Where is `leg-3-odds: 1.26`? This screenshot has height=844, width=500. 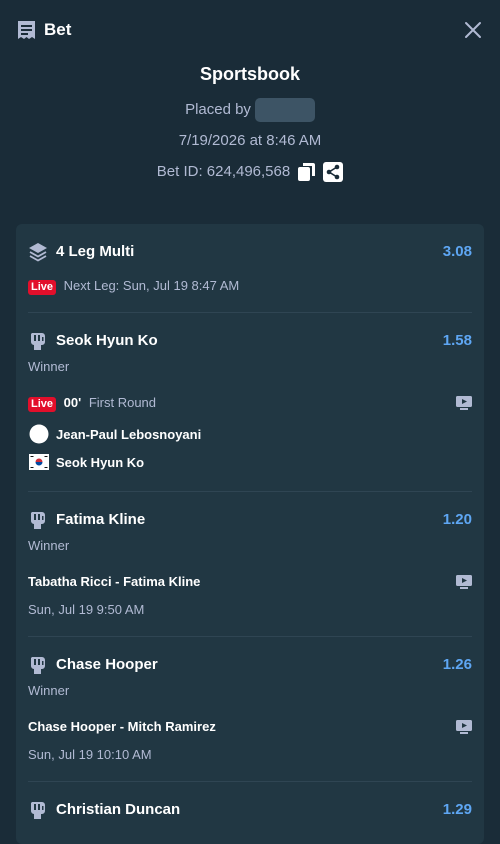 leg-3-odds: 1.26 is located at coordinates (457, 664).